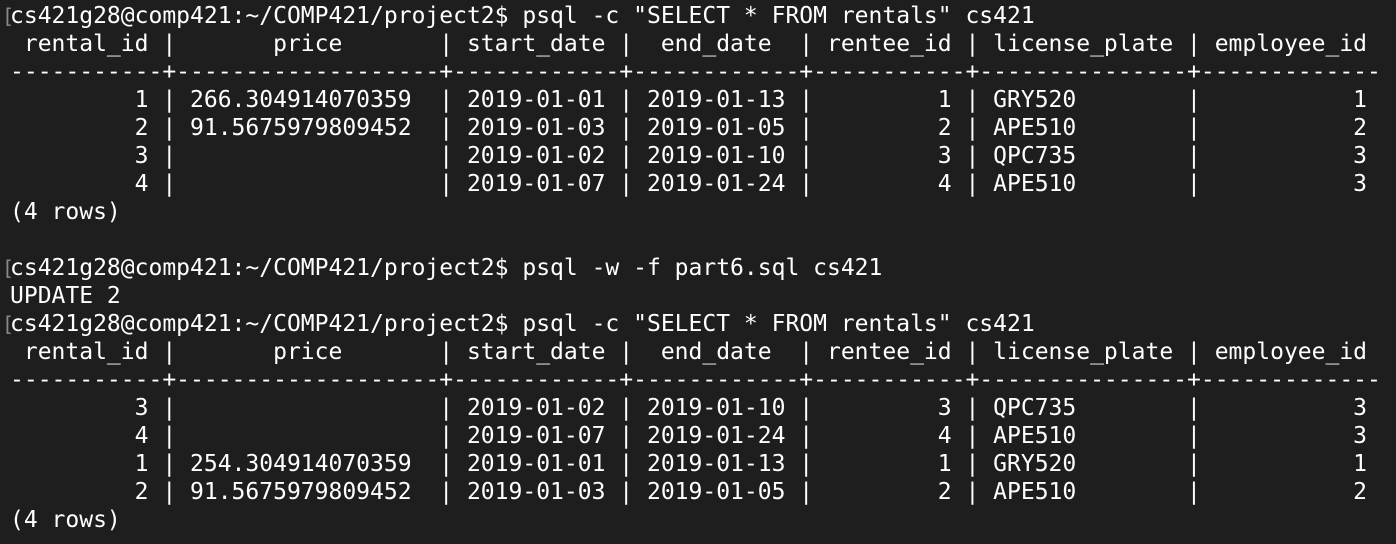 The width and height of the screenshot is (1396, 544). What do you see at coordinates (65, 296) in the screenshot?
I see `command-output: UPDATE 2` at bounding box center [65, 296].